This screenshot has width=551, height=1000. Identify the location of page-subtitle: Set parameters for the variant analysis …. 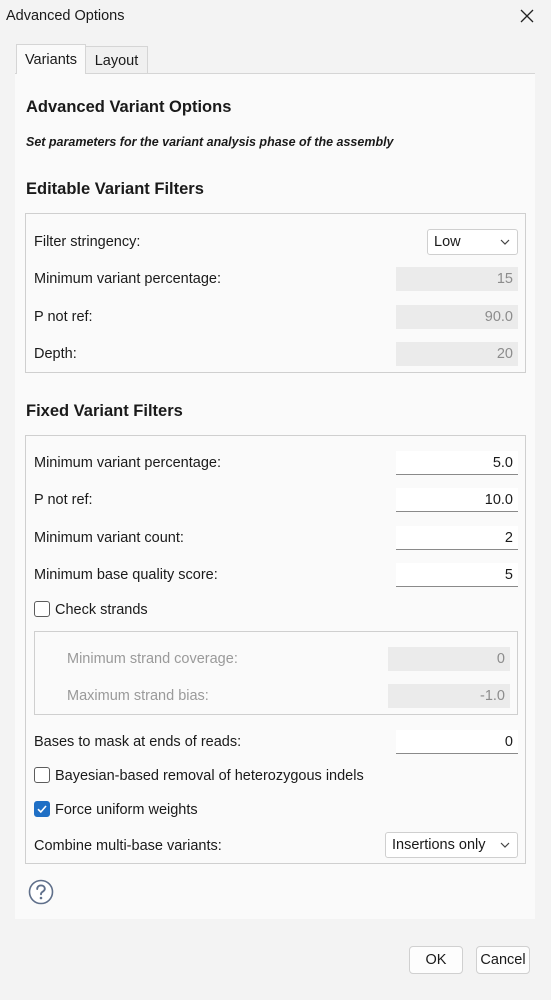
(210, 142).